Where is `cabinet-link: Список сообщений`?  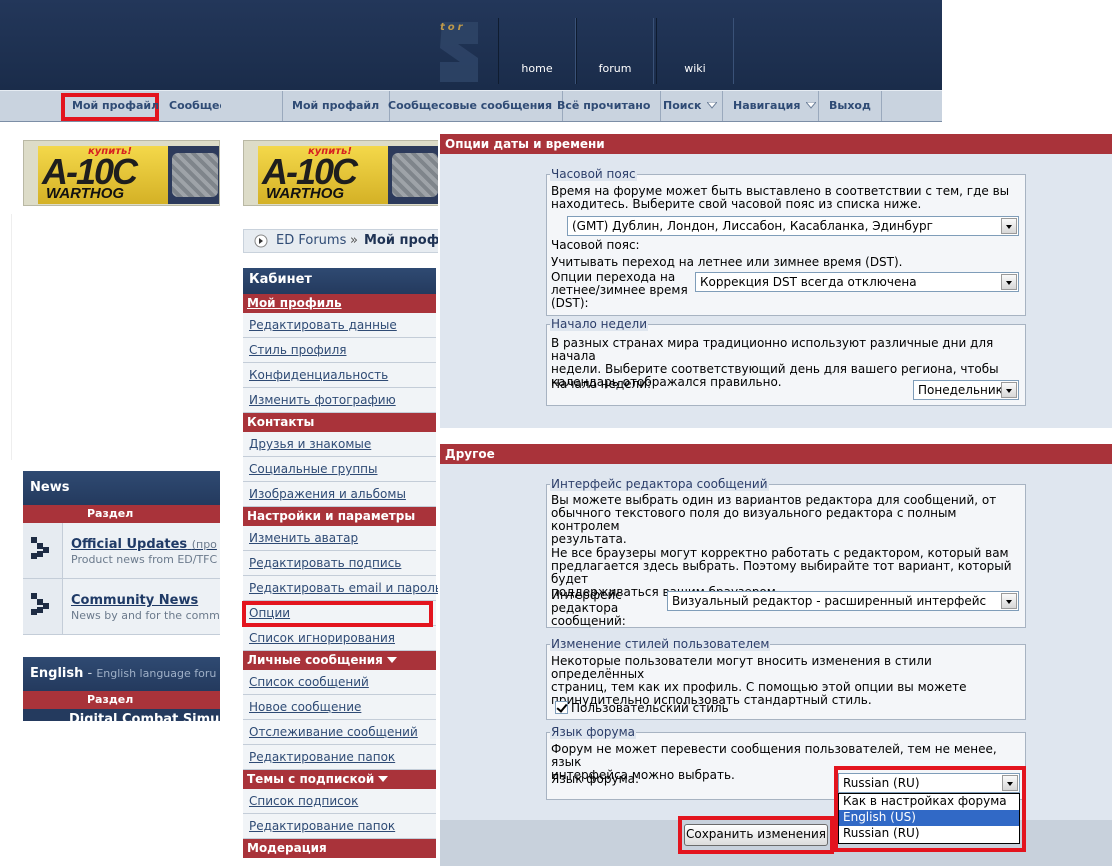 cabinet-link: Список сообщений is located at coordinates (339, 682).